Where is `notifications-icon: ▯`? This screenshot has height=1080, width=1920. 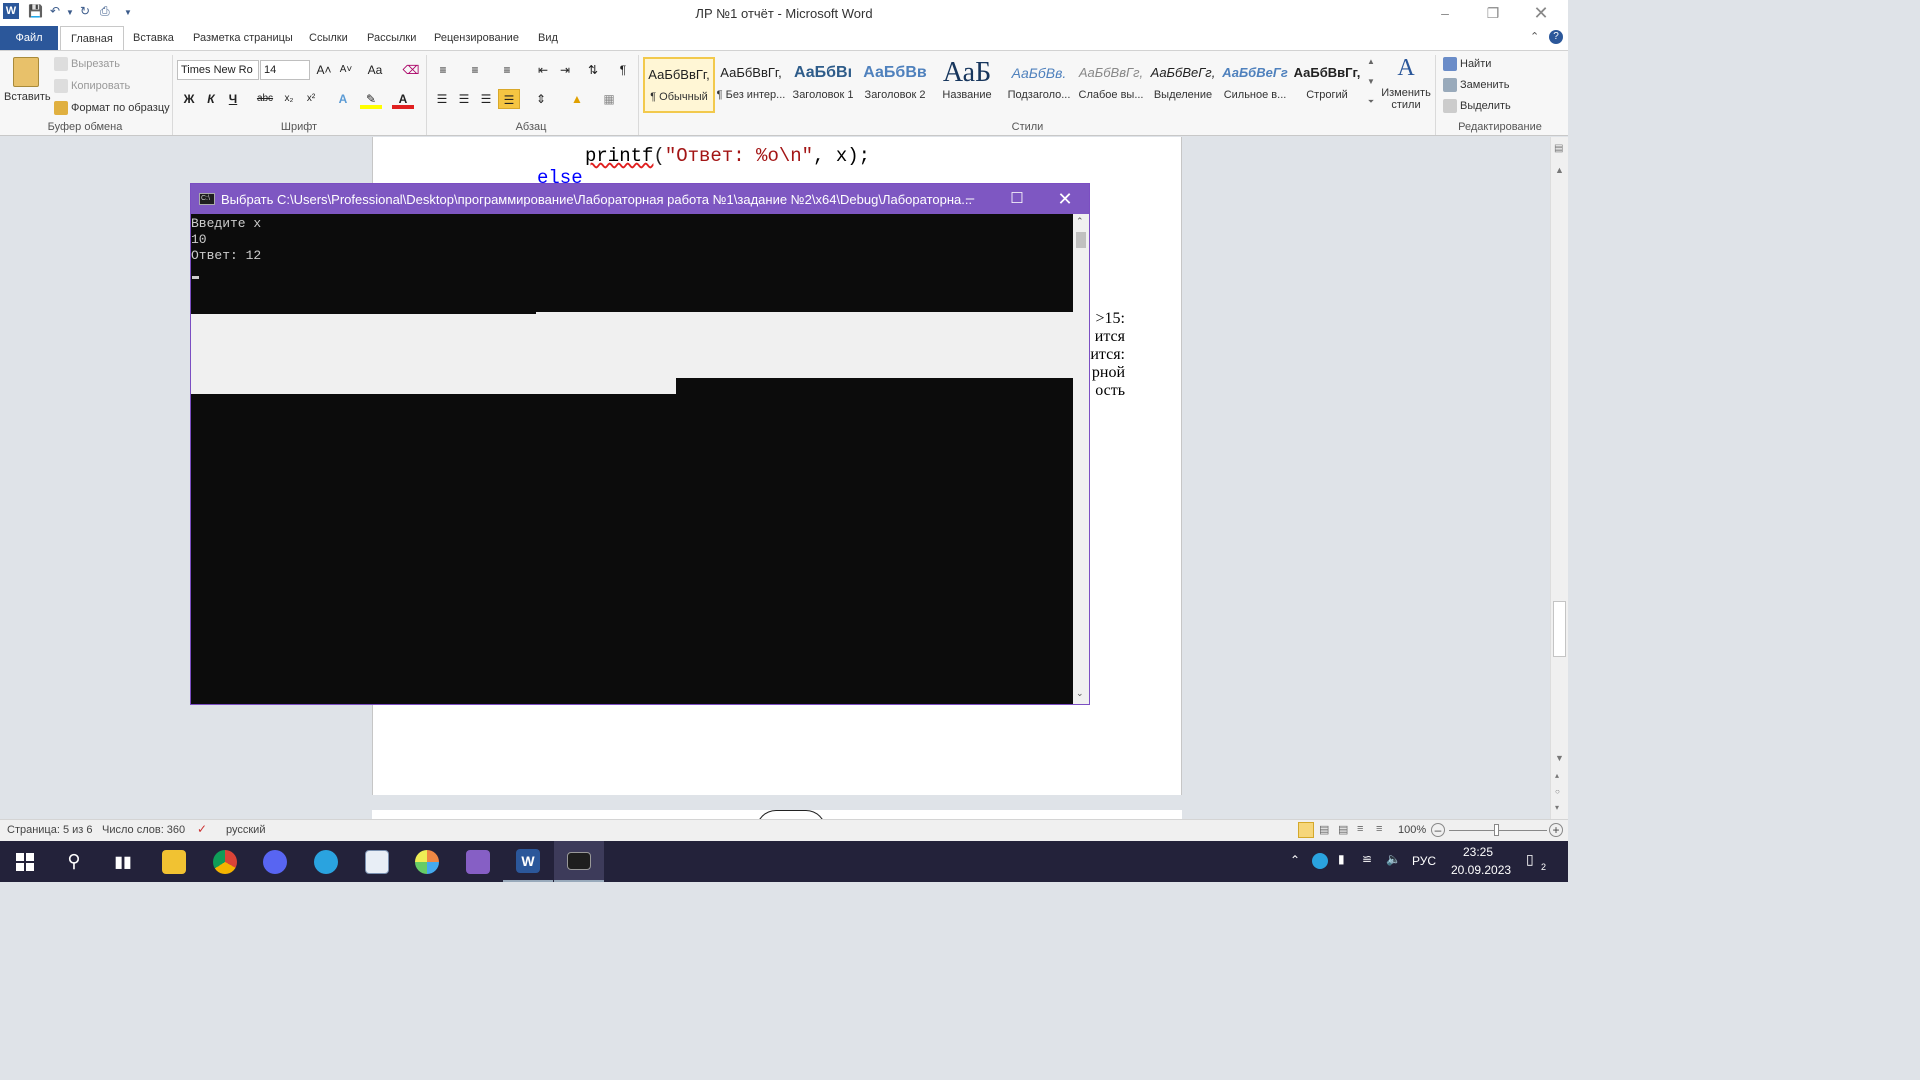
notifications-icon: ▯ is located at coordinates (1530, 859).